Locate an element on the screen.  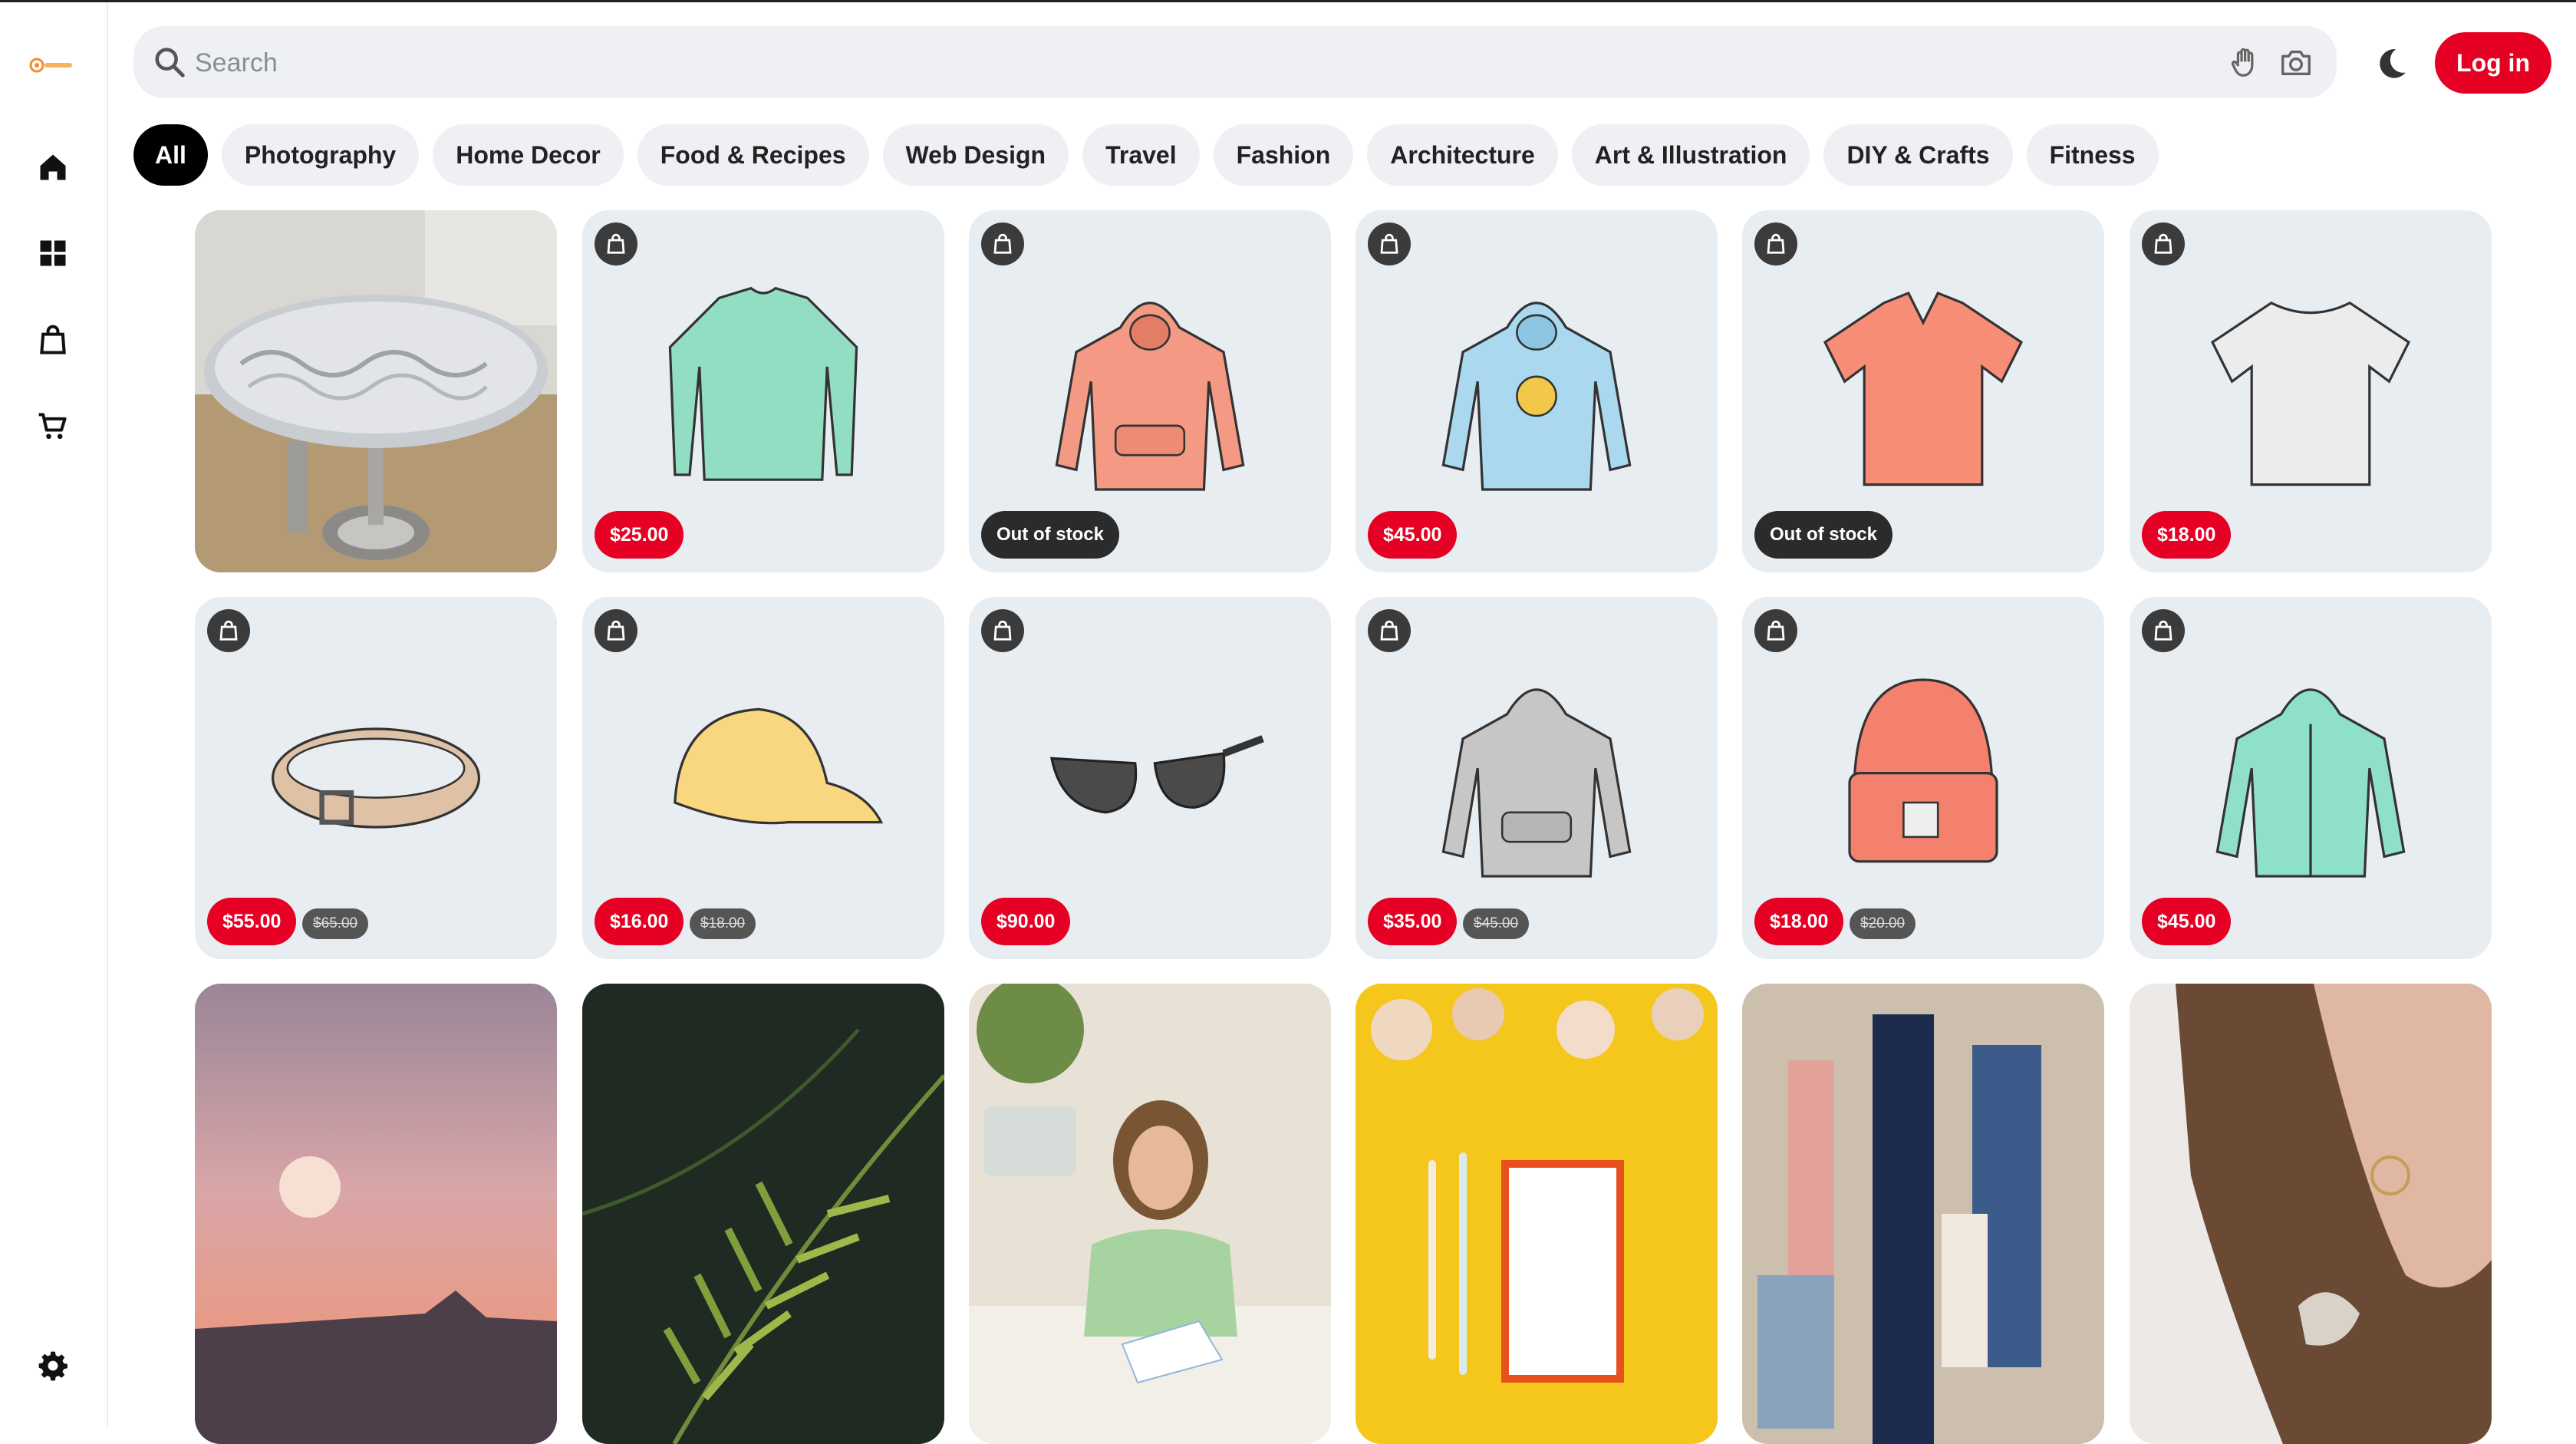
glass-table-photo is located at coordinates (376, 391).